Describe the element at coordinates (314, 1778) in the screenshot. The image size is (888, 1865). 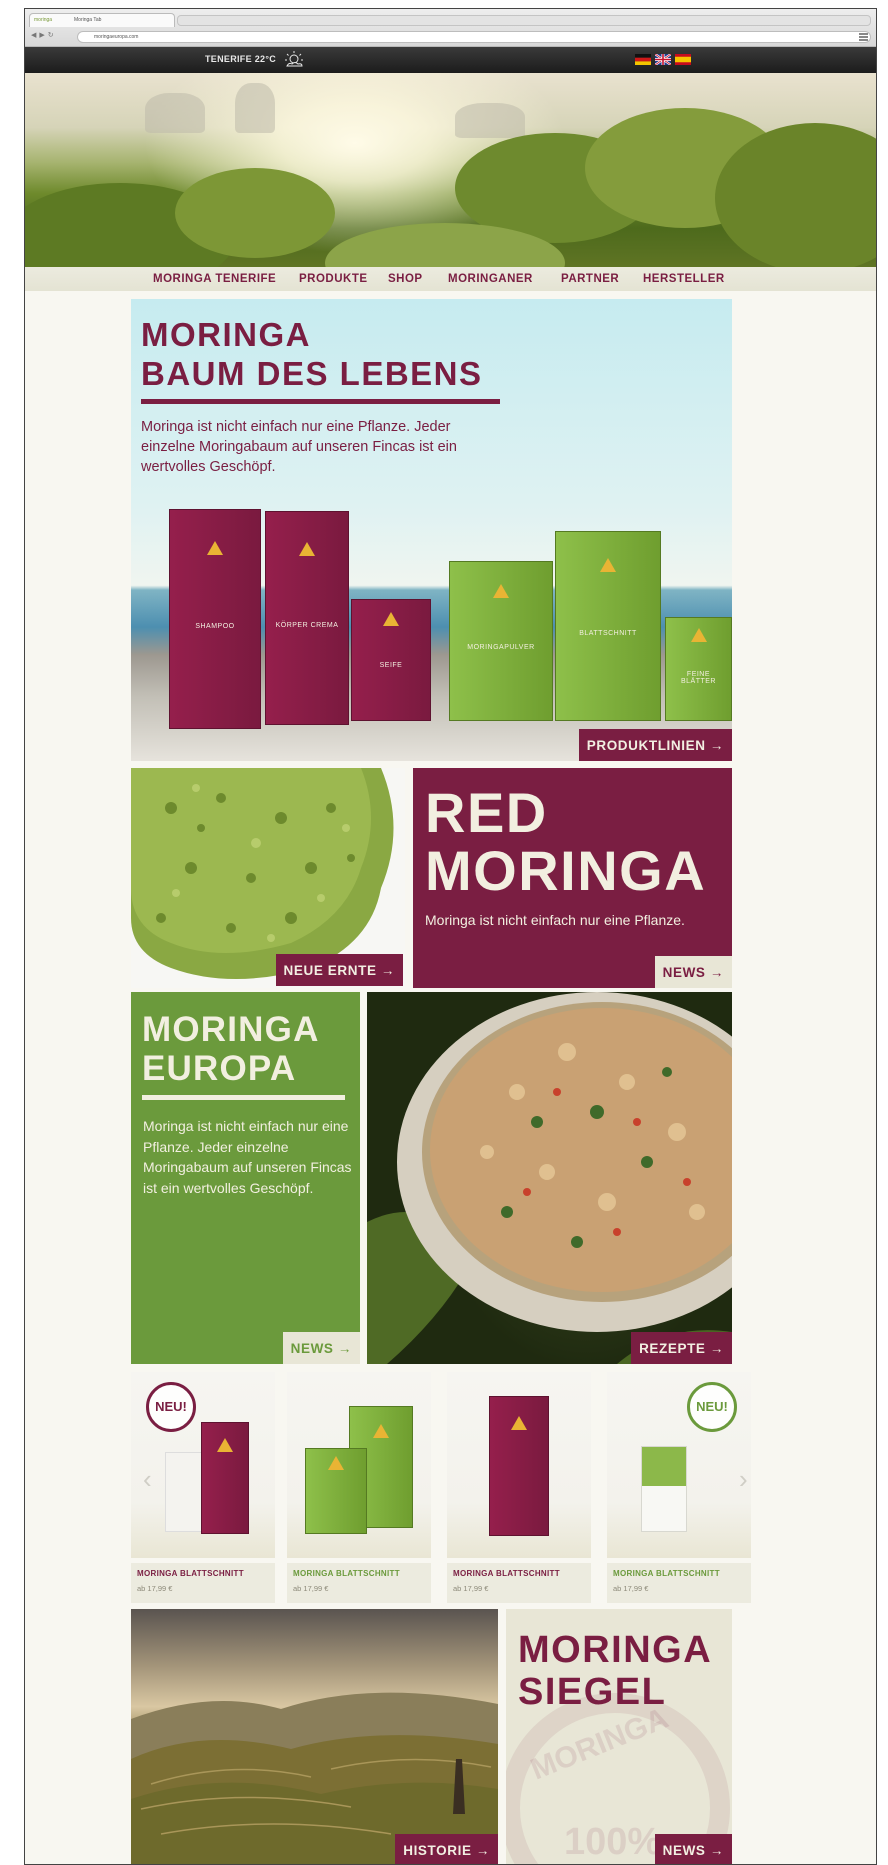
I see `terraced-landscape-image` at that location.